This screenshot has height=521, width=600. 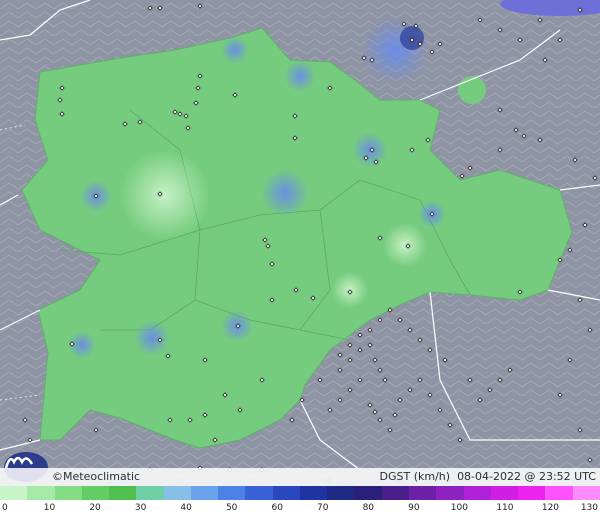 I want to click on legend-tick-label: 50, so click(x=231, y=508).